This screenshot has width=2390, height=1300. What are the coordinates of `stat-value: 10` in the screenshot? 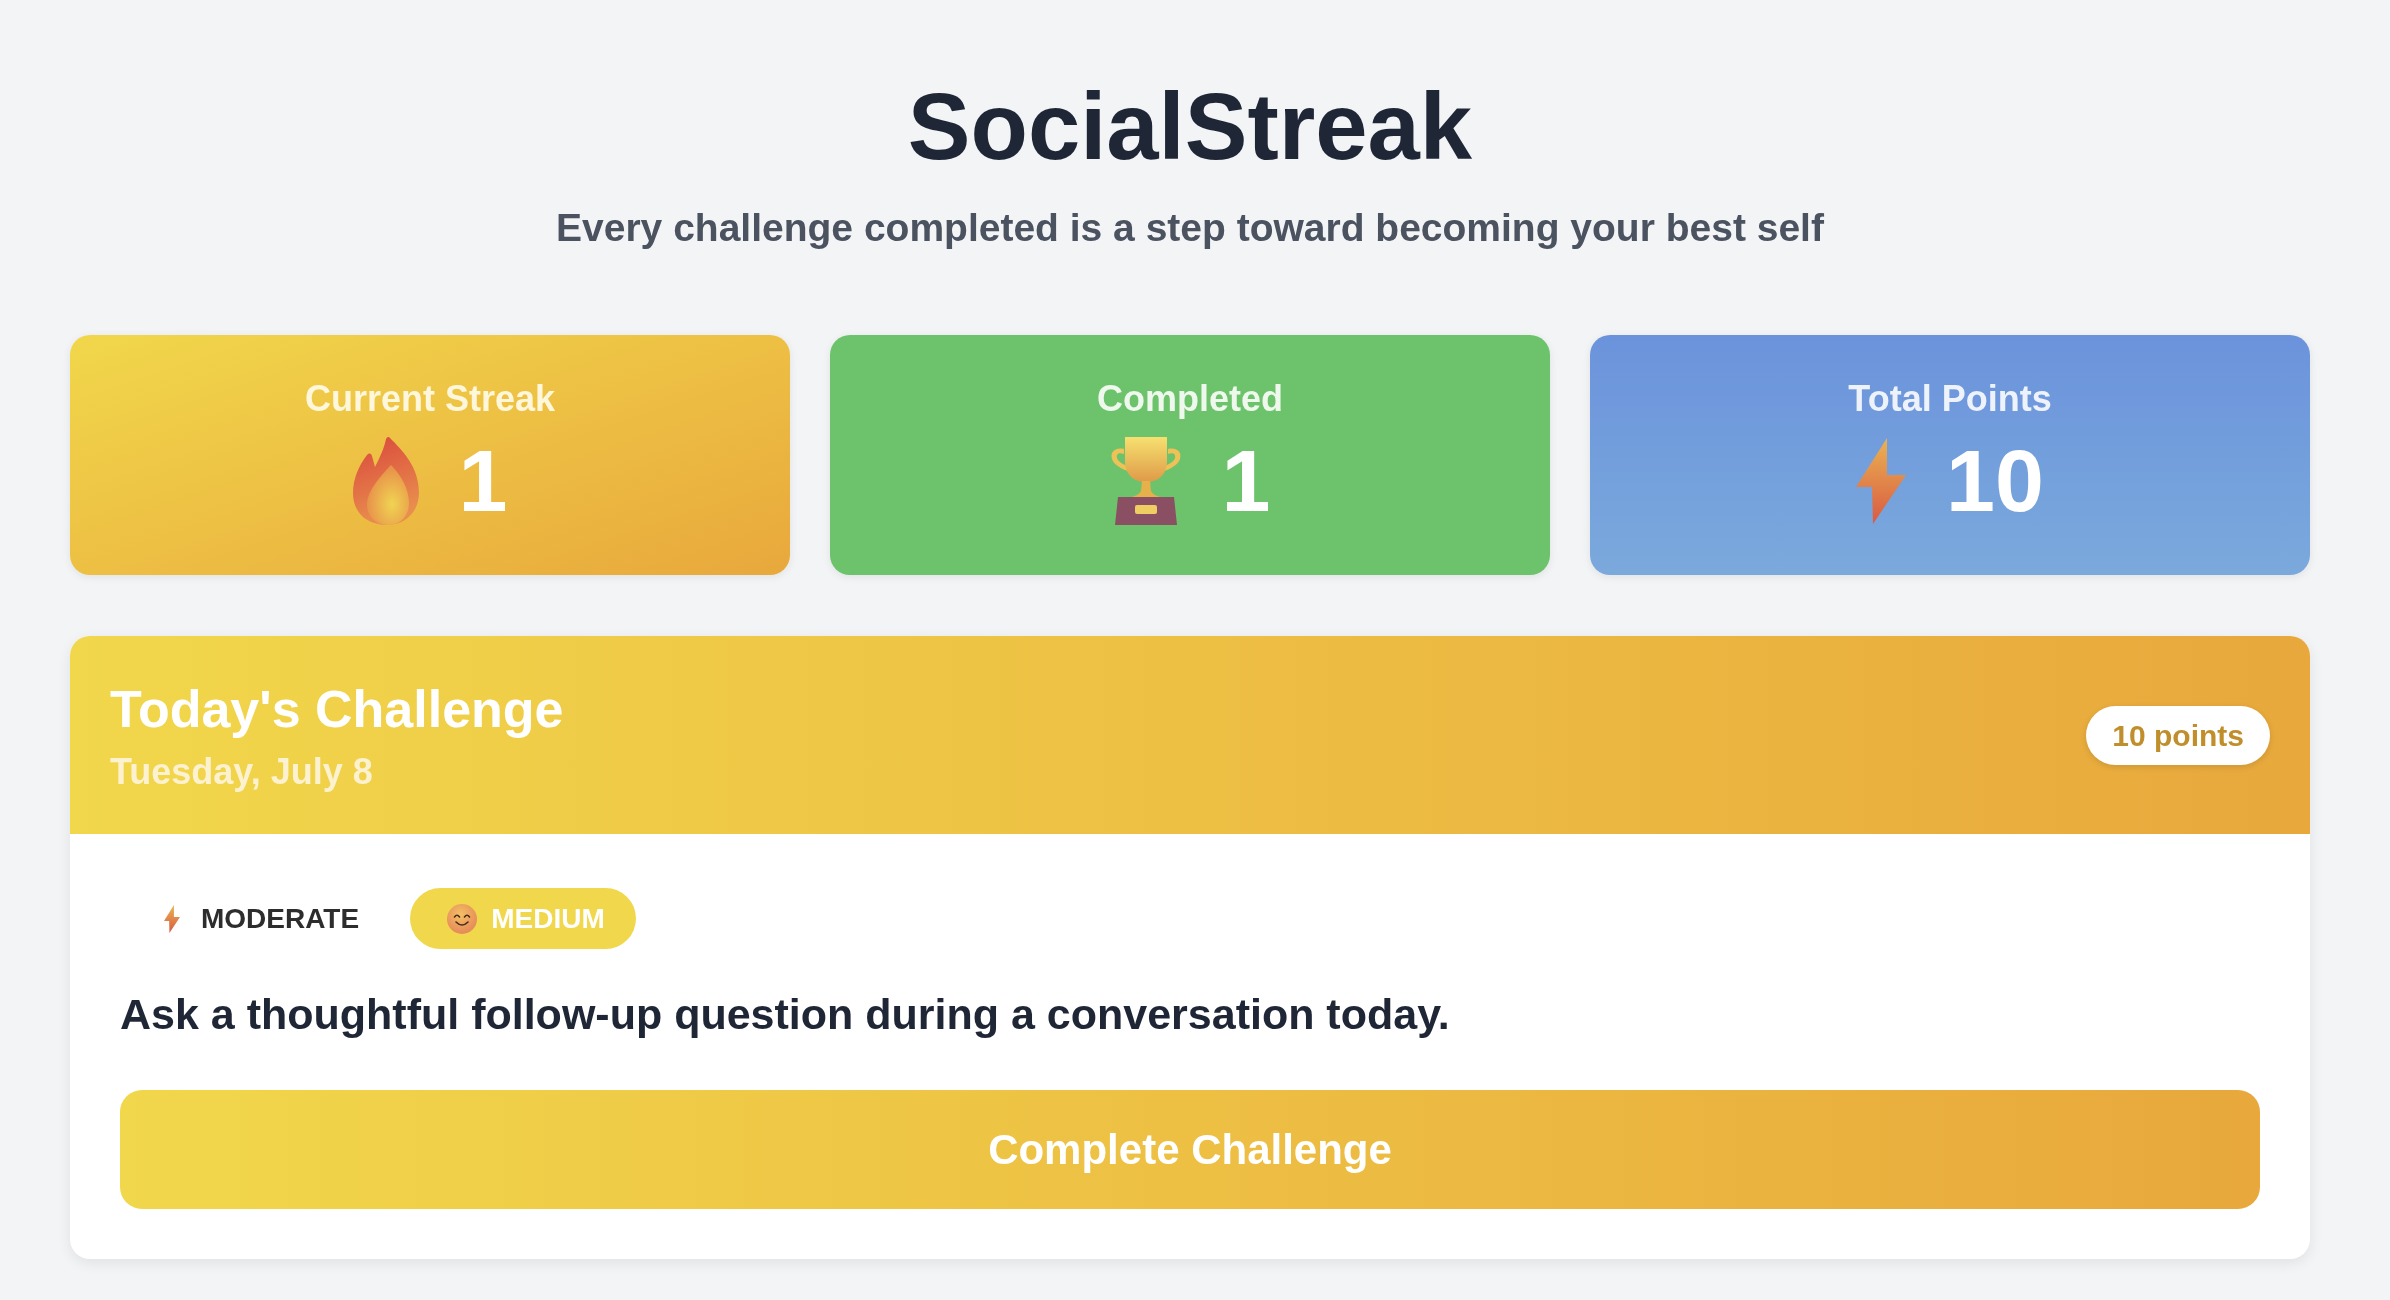 It's located at (1995, 481).